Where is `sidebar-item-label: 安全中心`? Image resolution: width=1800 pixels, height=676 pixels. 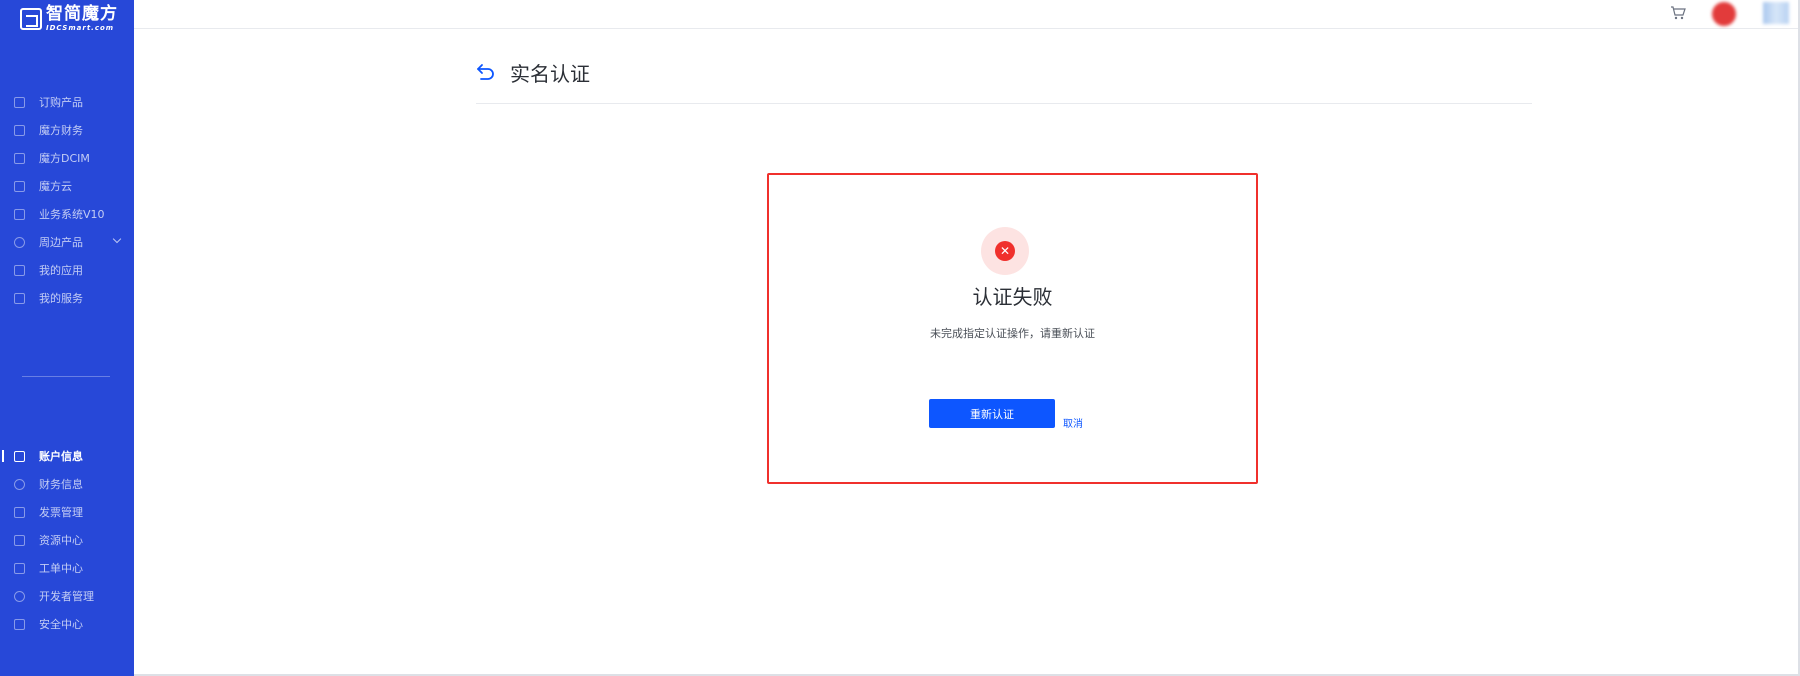 sidebar-item-label: 安全中心 is located at coordinates (61, 624).